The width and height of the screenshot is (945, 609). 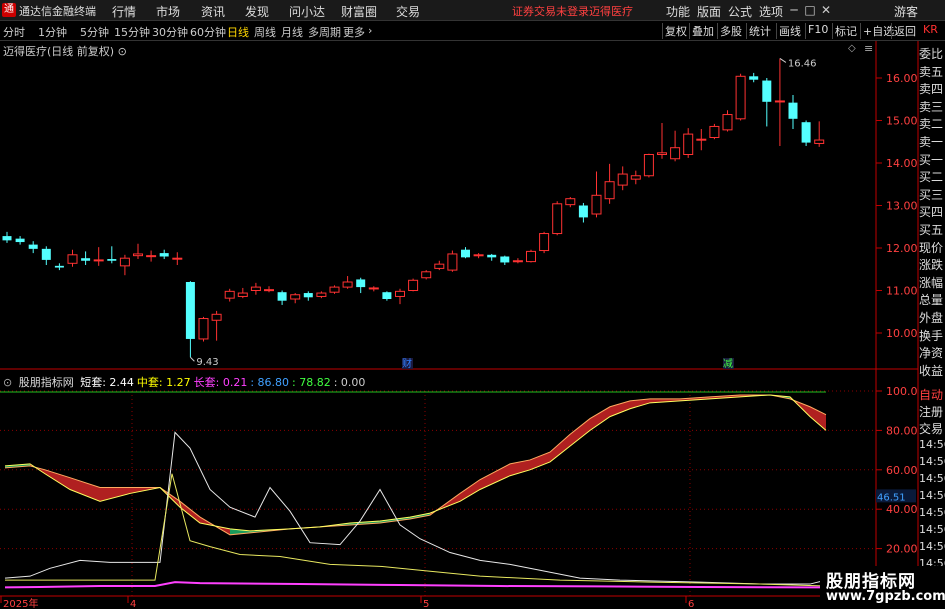 I want to click on quote-label: 买二, so click(x=931, y=177).